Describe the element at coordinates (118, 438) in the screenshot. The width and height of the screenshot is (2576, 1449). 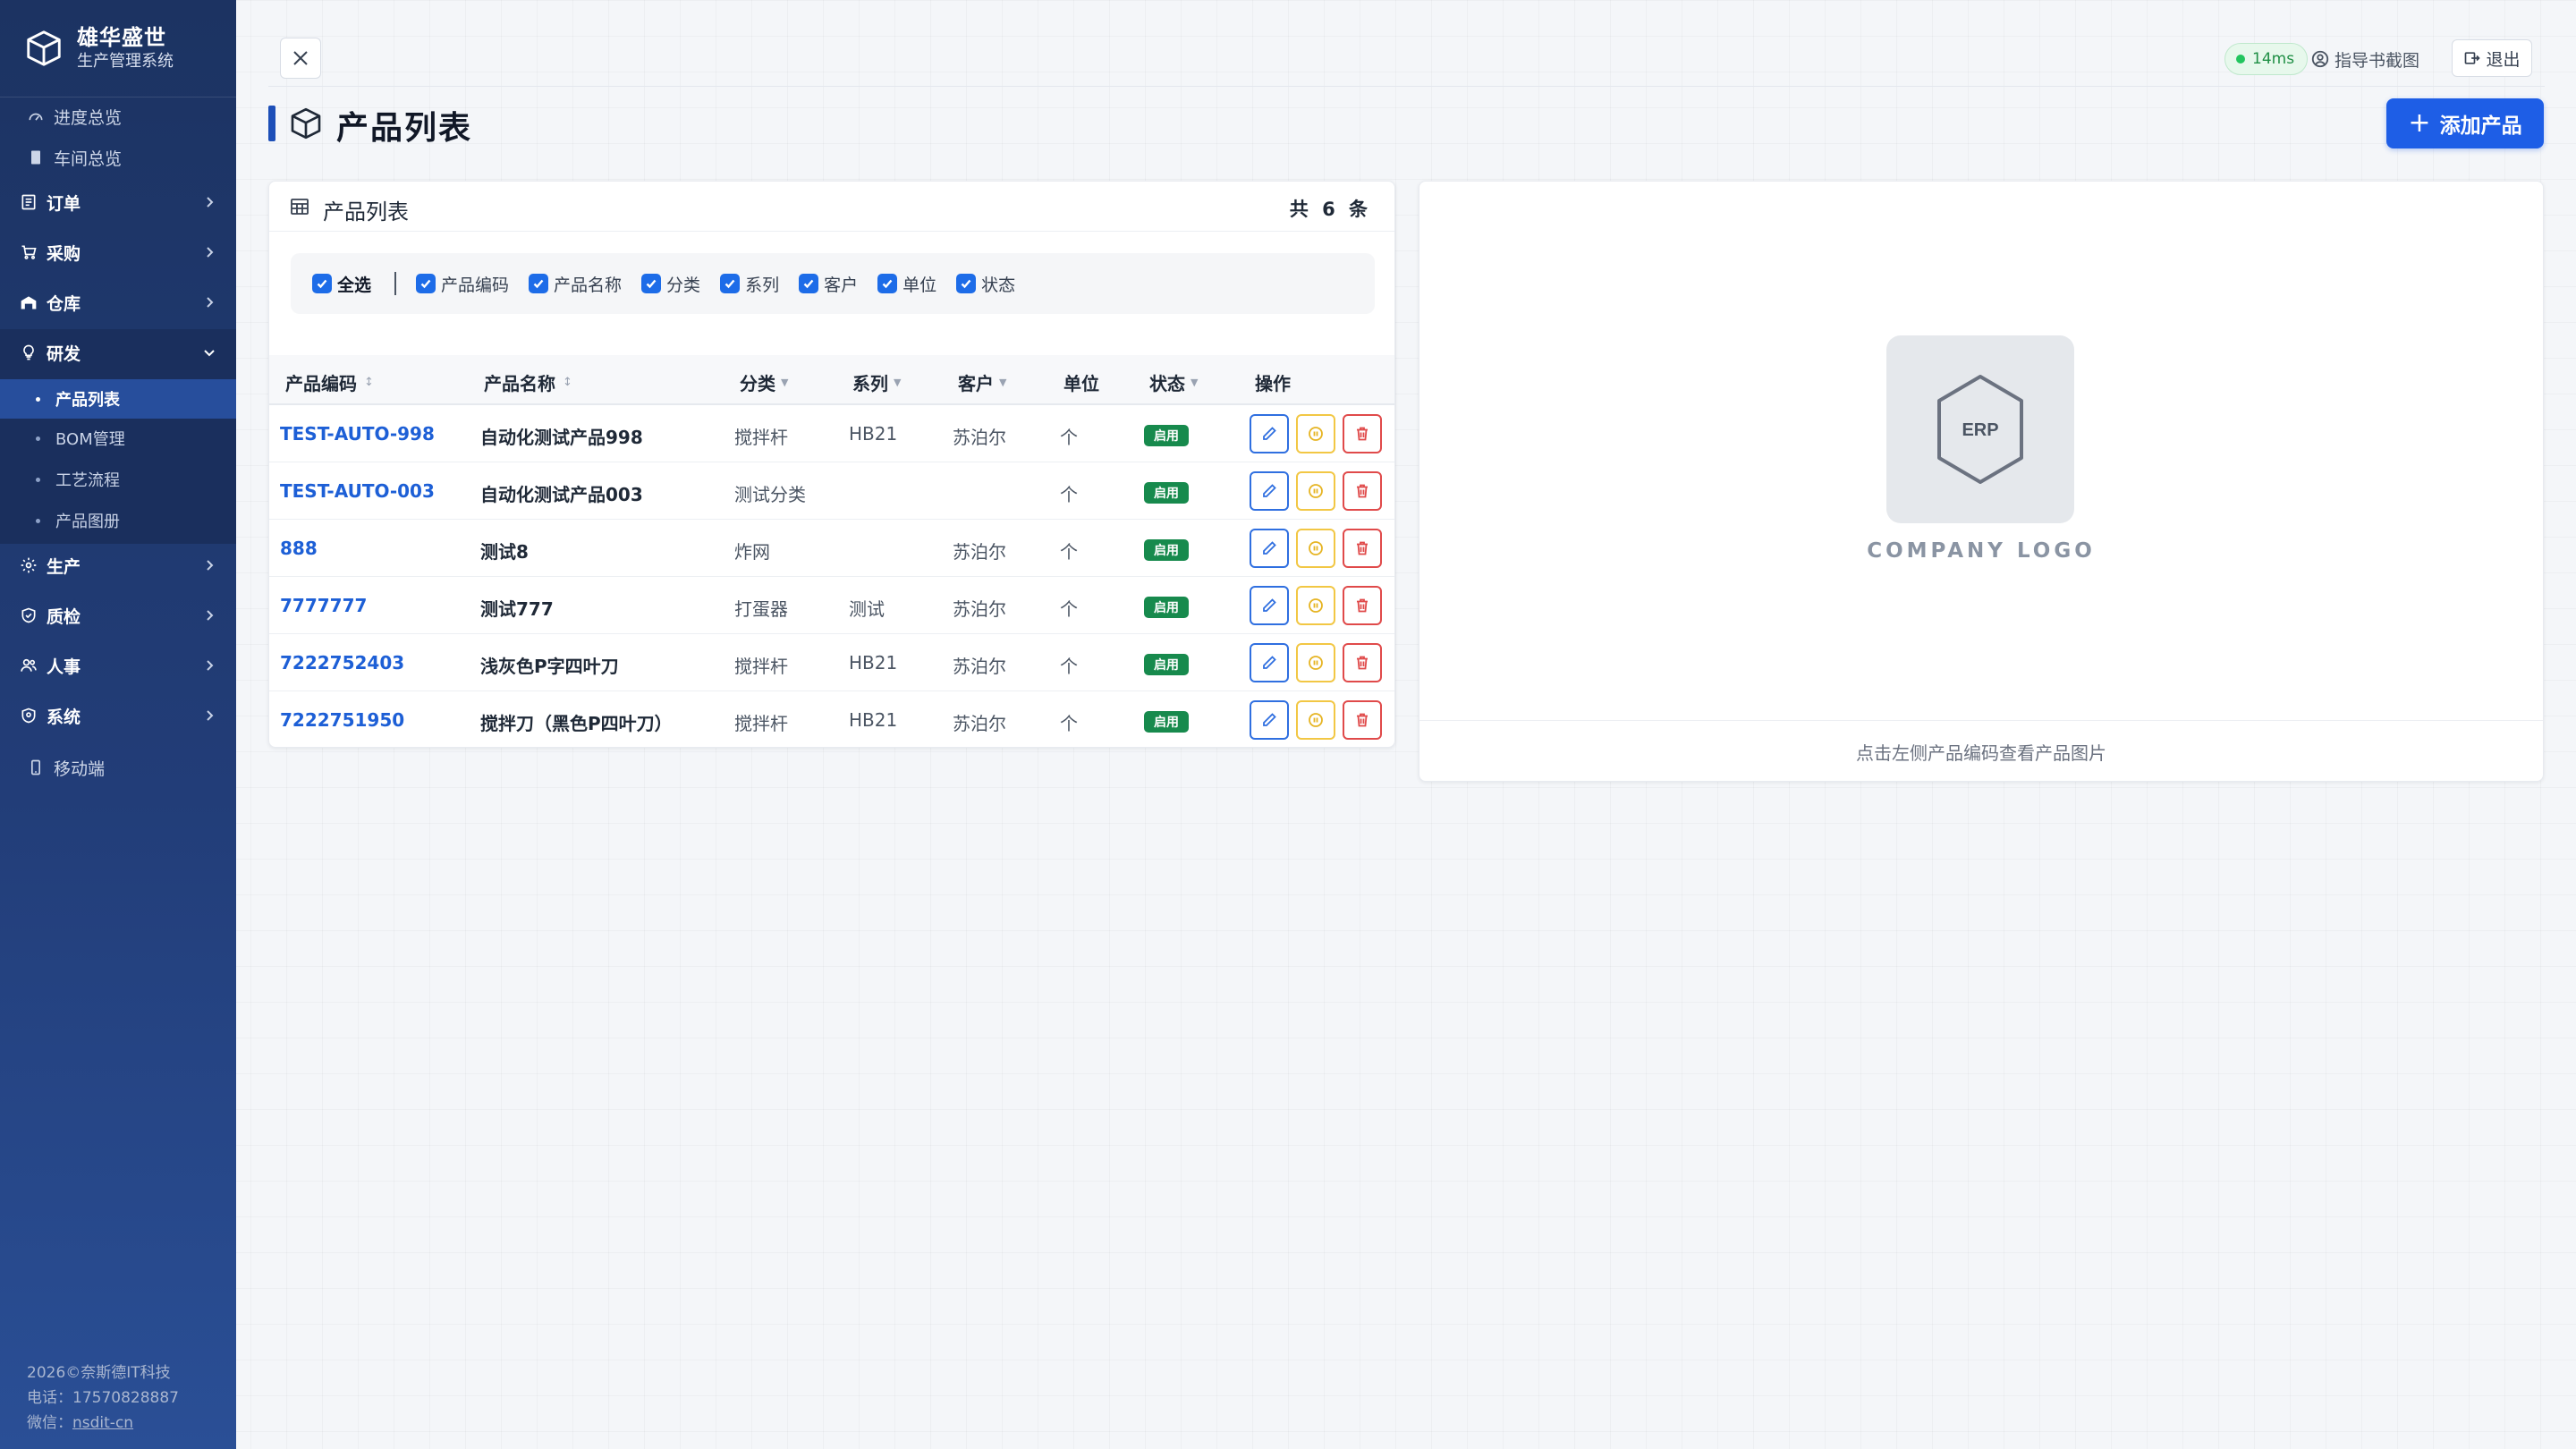
I see `nav-item-bom: BOM管理` at that location.